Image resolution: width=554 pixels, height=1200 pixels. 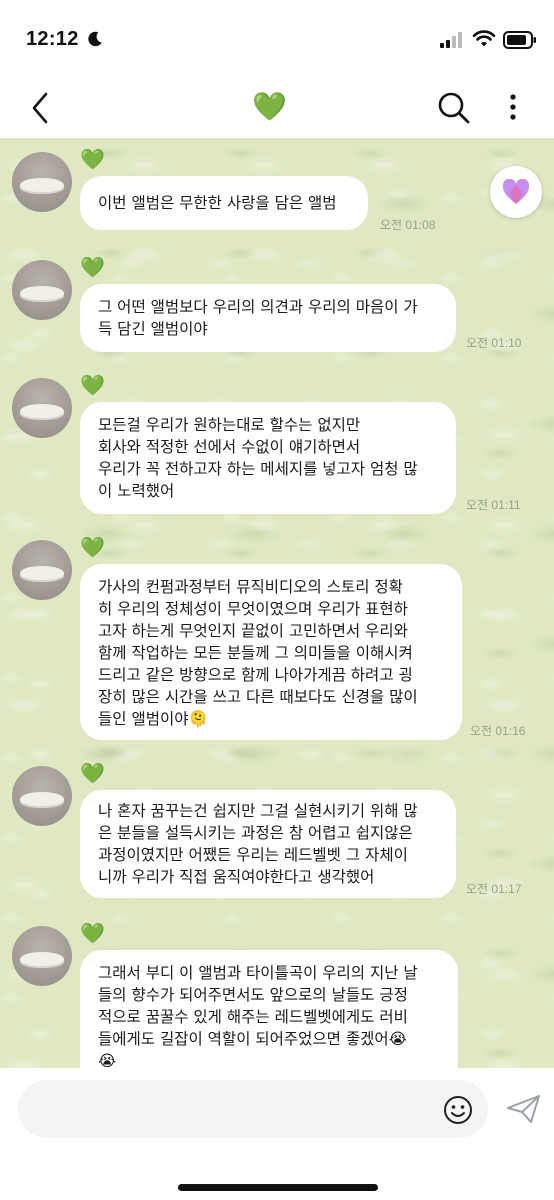 I want to click on battery-icon, so click(x=519, y=40).